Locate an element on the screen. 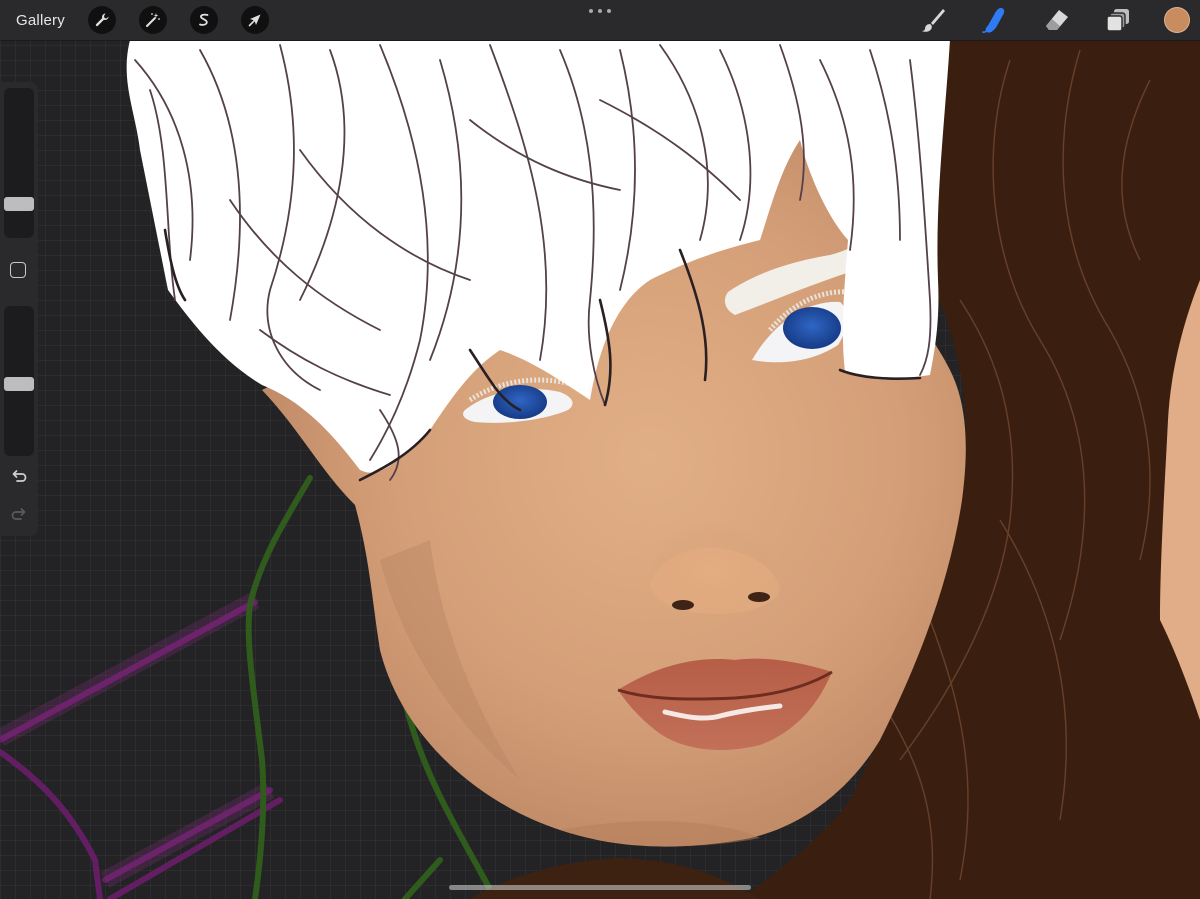 Image resolution: width=1200 pixels, height=899 pixels. sketch-purple-glow is located at coordinates (137, 740).